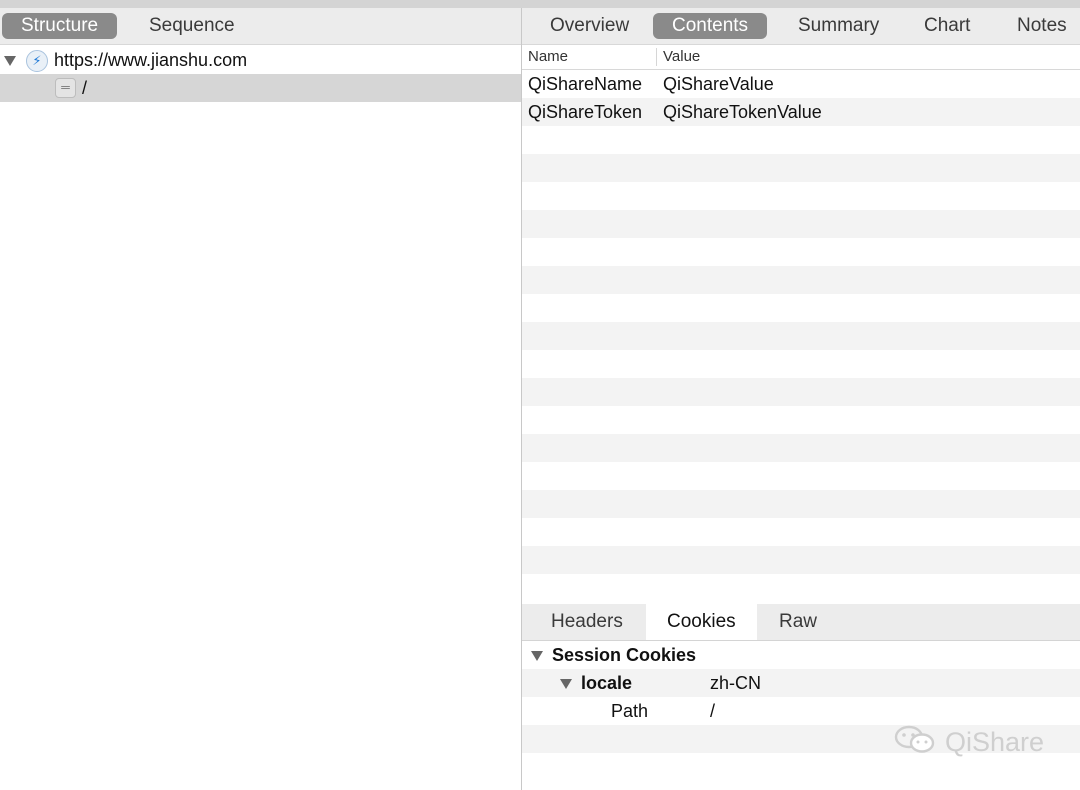 Image resolution: width=1080 pixels, height=790 pixels. I want to click on cookies-tree: Session Cookies locale zh-CN Path /, so click(801, 715).